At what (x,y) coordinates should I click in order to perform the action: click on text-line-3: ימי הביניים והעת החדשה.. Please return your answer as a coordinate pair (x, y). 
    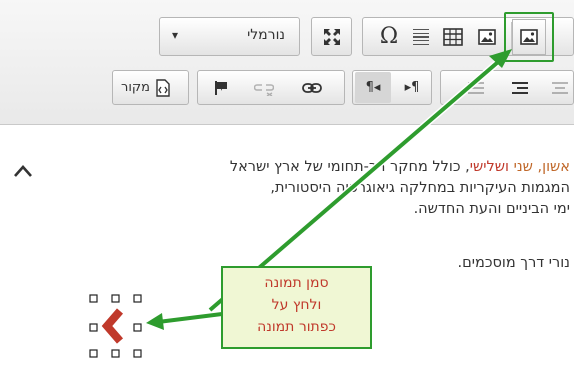
    Looking at the image, I should click on (491, 209).